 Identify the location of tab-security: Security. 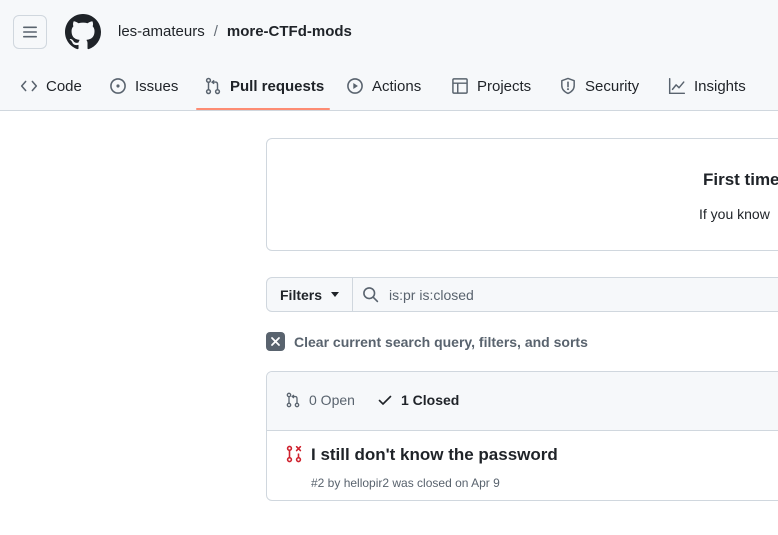
(599, 86).